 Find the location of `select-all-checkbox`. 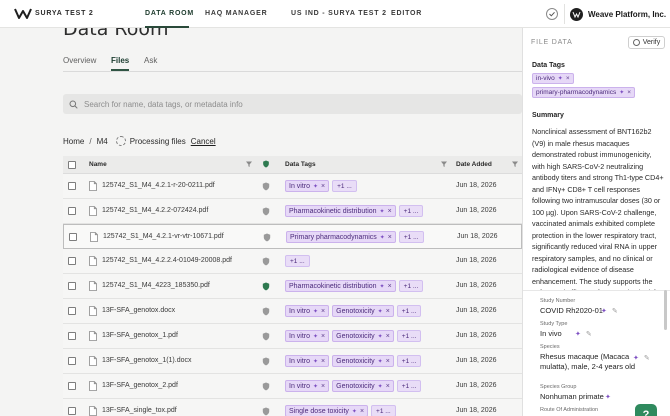

select-all-checkbox is located at coordinates (72, 165).